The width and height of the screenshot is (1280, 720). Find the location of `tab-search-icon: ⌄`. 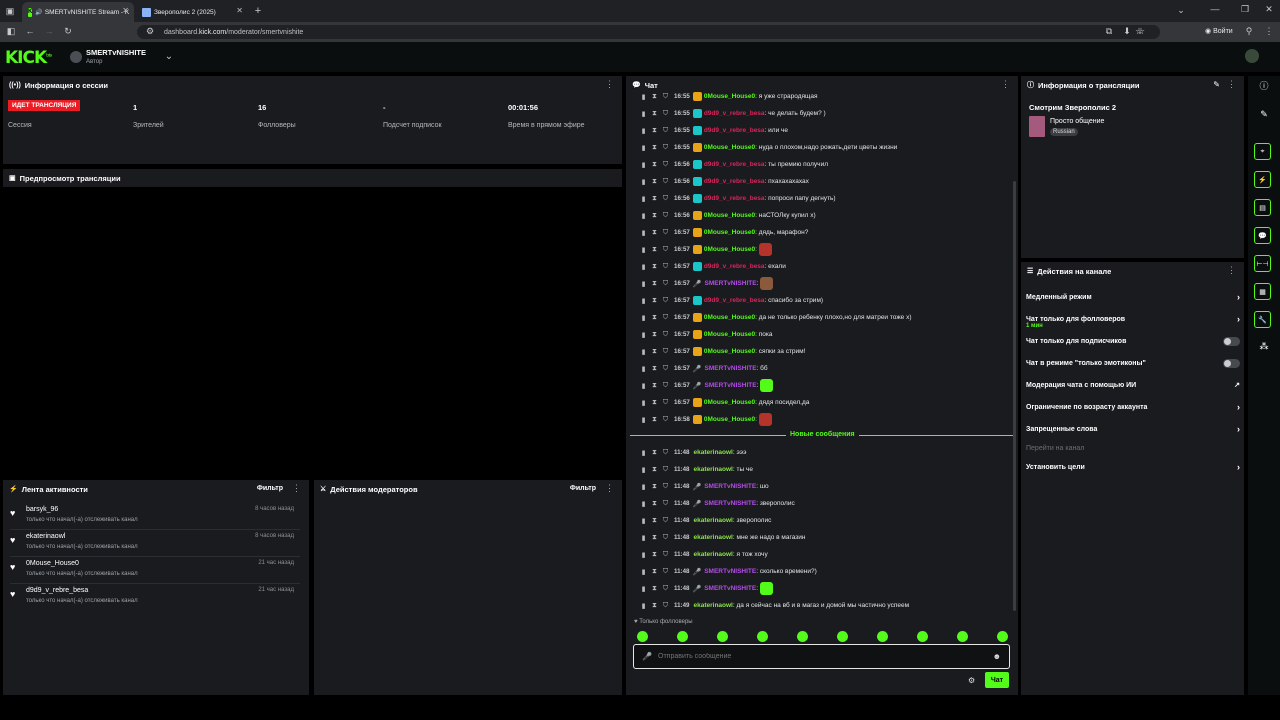

tab-search-icon: ⌄ is located at coordinates (1181, 10).